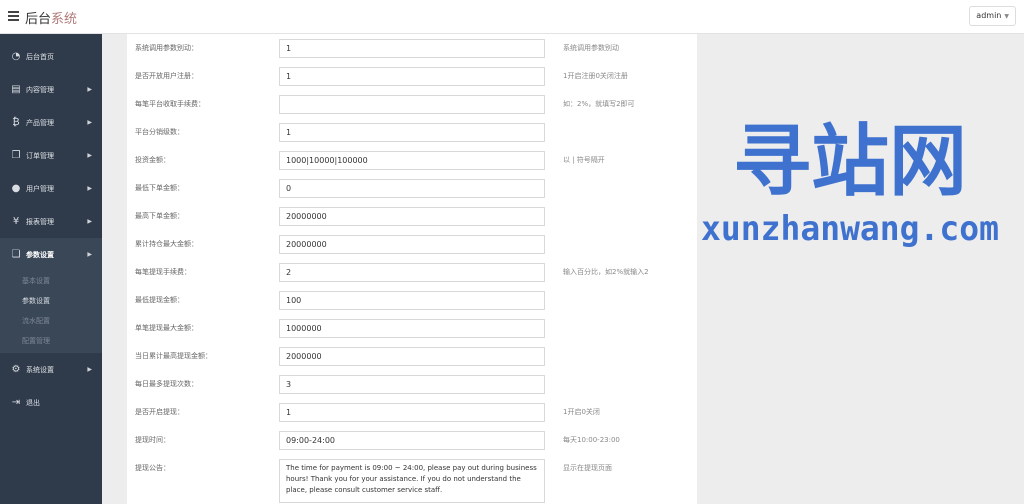  What do you see at coordinates (51, 321) in the screenshot?
I see `submenu-item-flow: 流水配置` at bounding box center [51, 321].